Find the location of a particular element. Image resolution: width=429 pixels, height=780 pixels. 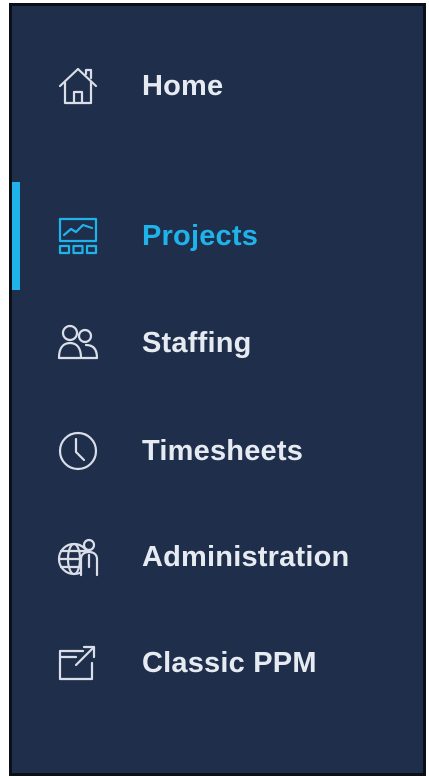

sidebar-item-administration: Administration is located at coordinates (217, 557).